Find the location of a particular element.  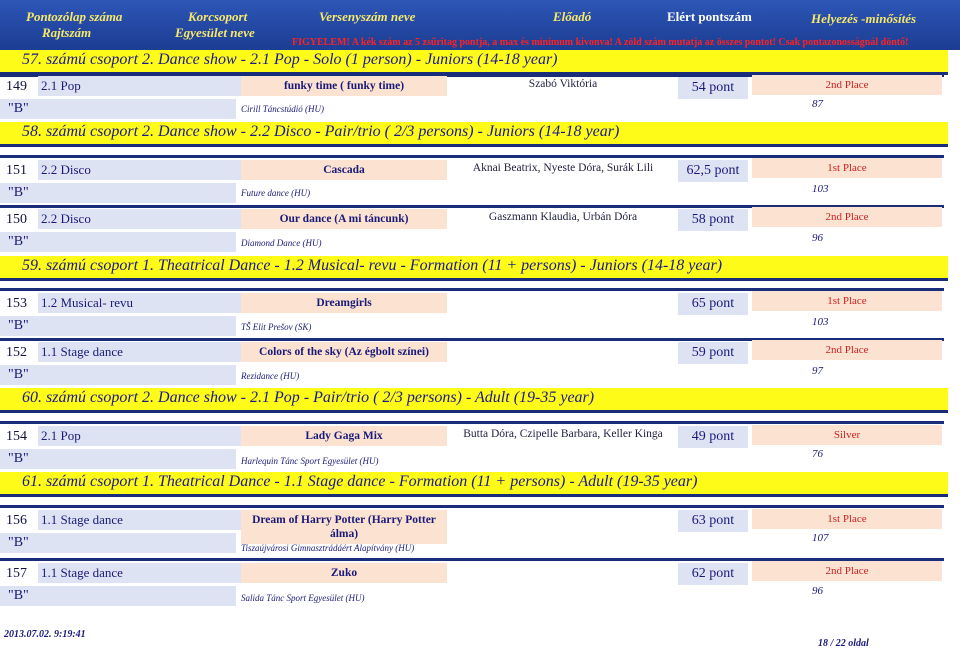

entry-number: 153 is located at coordinates (16, 303).